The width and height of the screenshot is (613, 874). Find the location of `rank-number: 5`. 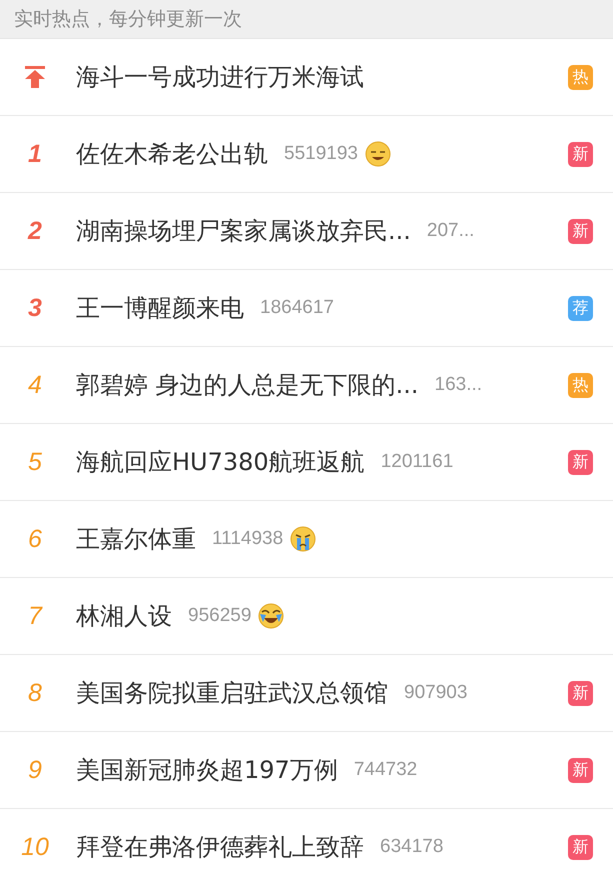

rank-number: 5 is located at coordinates (35, 462).